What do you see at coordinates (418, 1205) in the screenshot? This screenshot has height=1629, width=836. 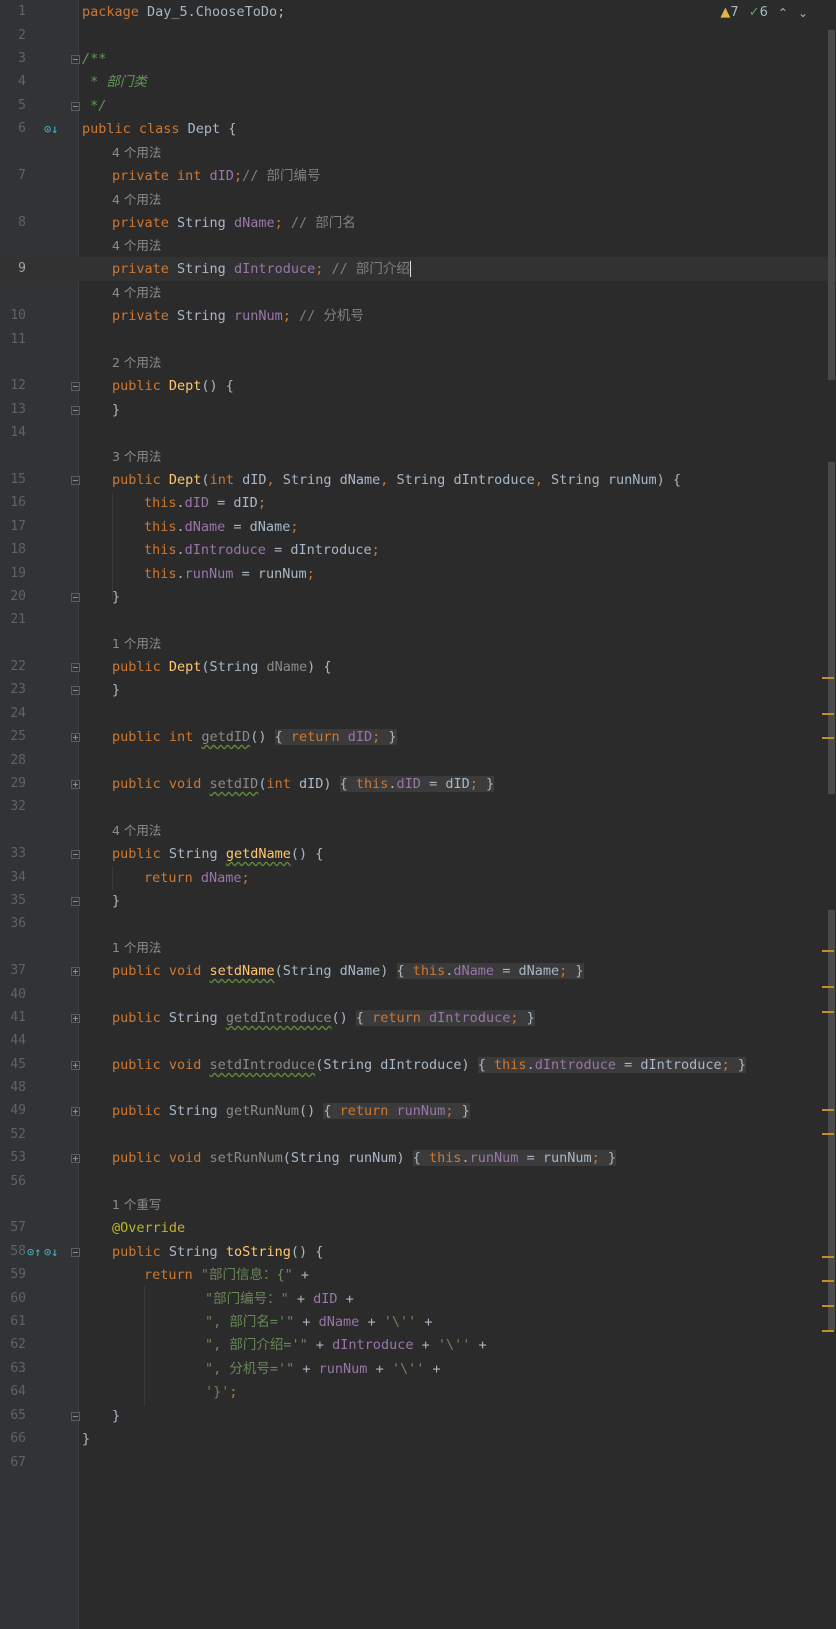 I see `usage-hint: 1 个重写` at bounding box center [418, 1205].